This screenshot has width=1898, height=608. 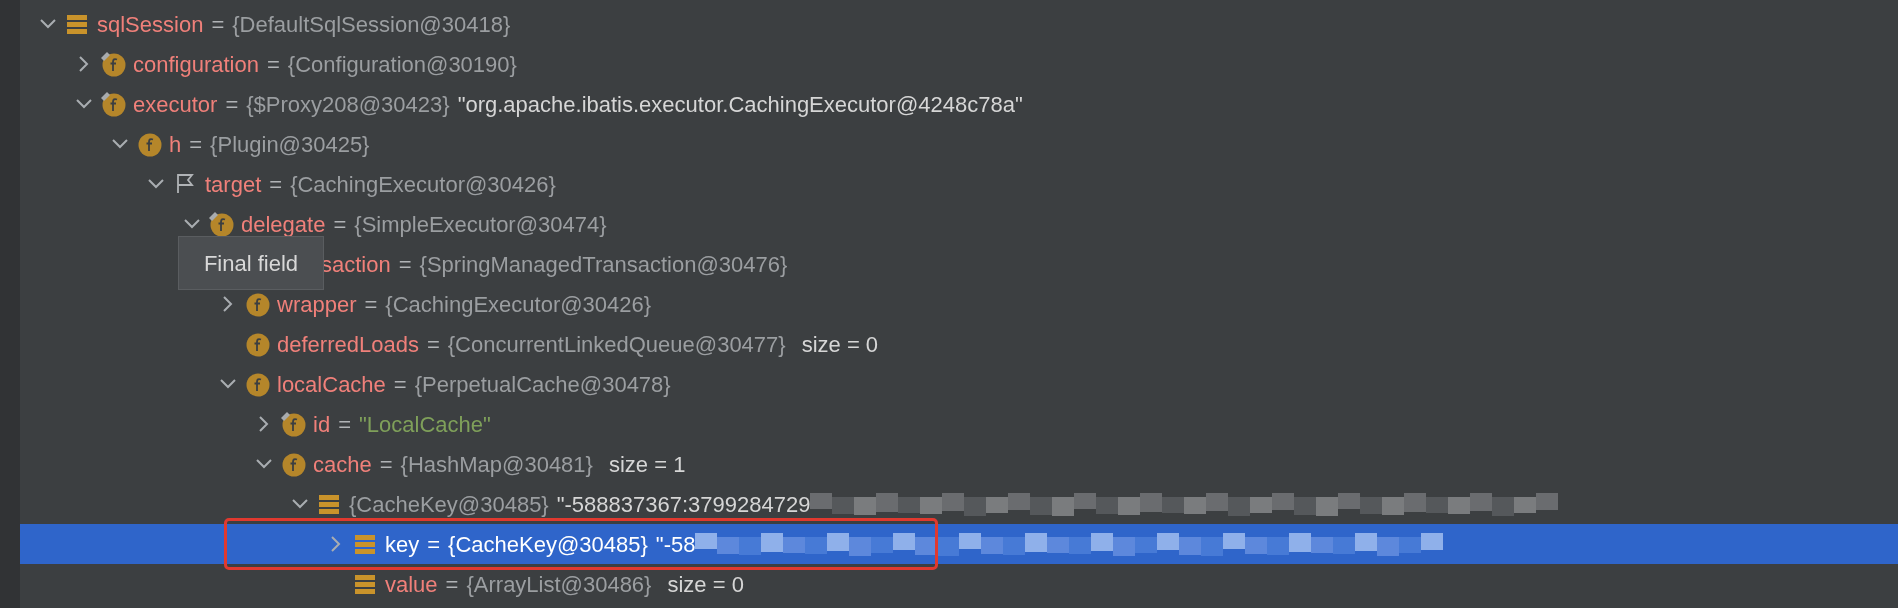 What do you see at coordinates (348, 344) in the screenshot?
I see `field-name: deferredLoads` at bounding box center [348, 344].